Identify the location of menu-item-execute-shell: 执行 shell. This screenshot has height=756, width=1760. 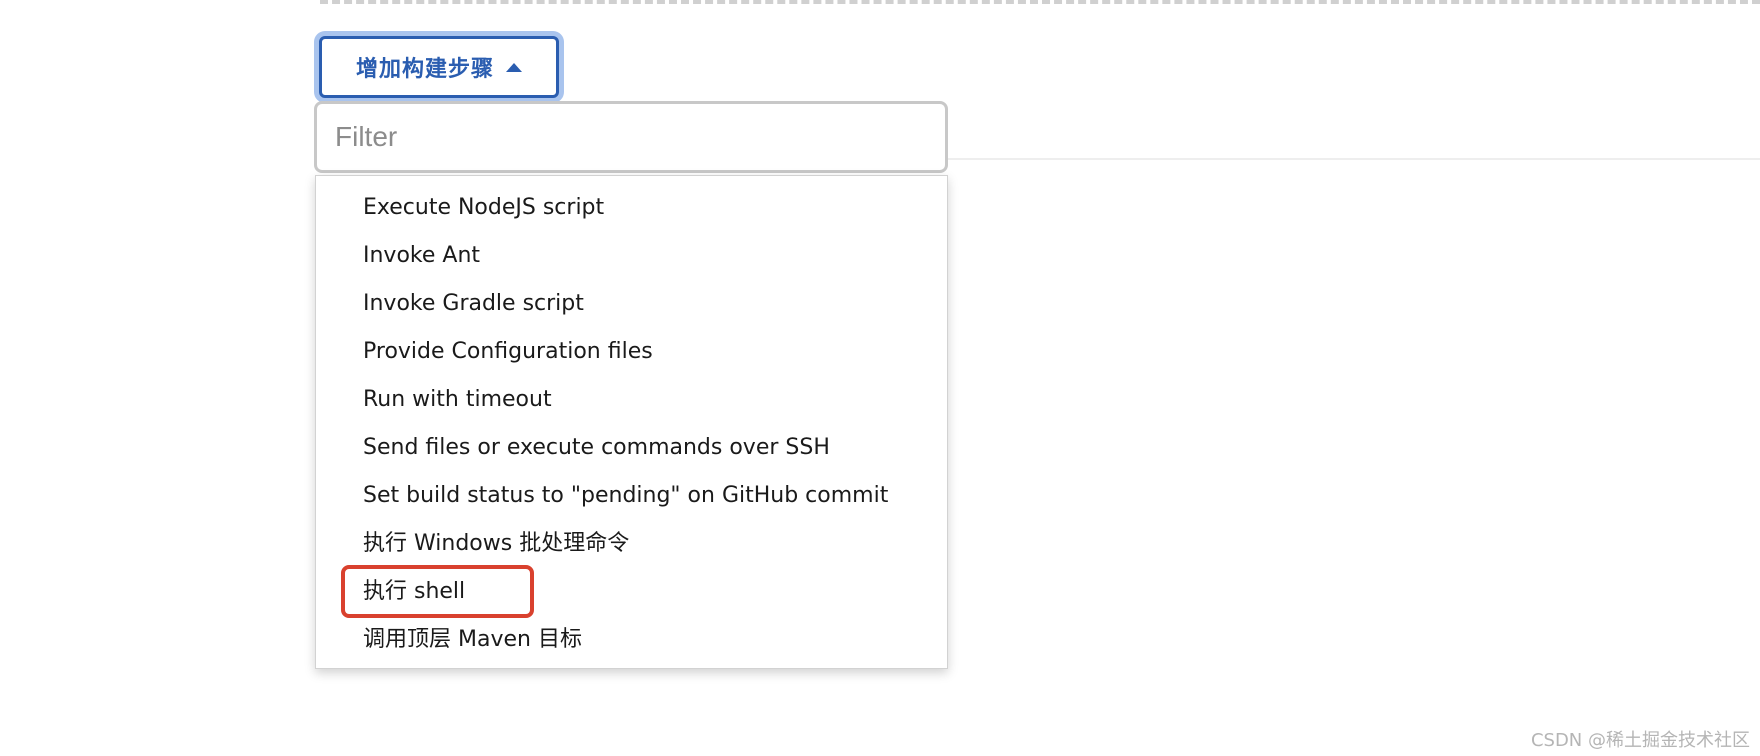
(631, 592).